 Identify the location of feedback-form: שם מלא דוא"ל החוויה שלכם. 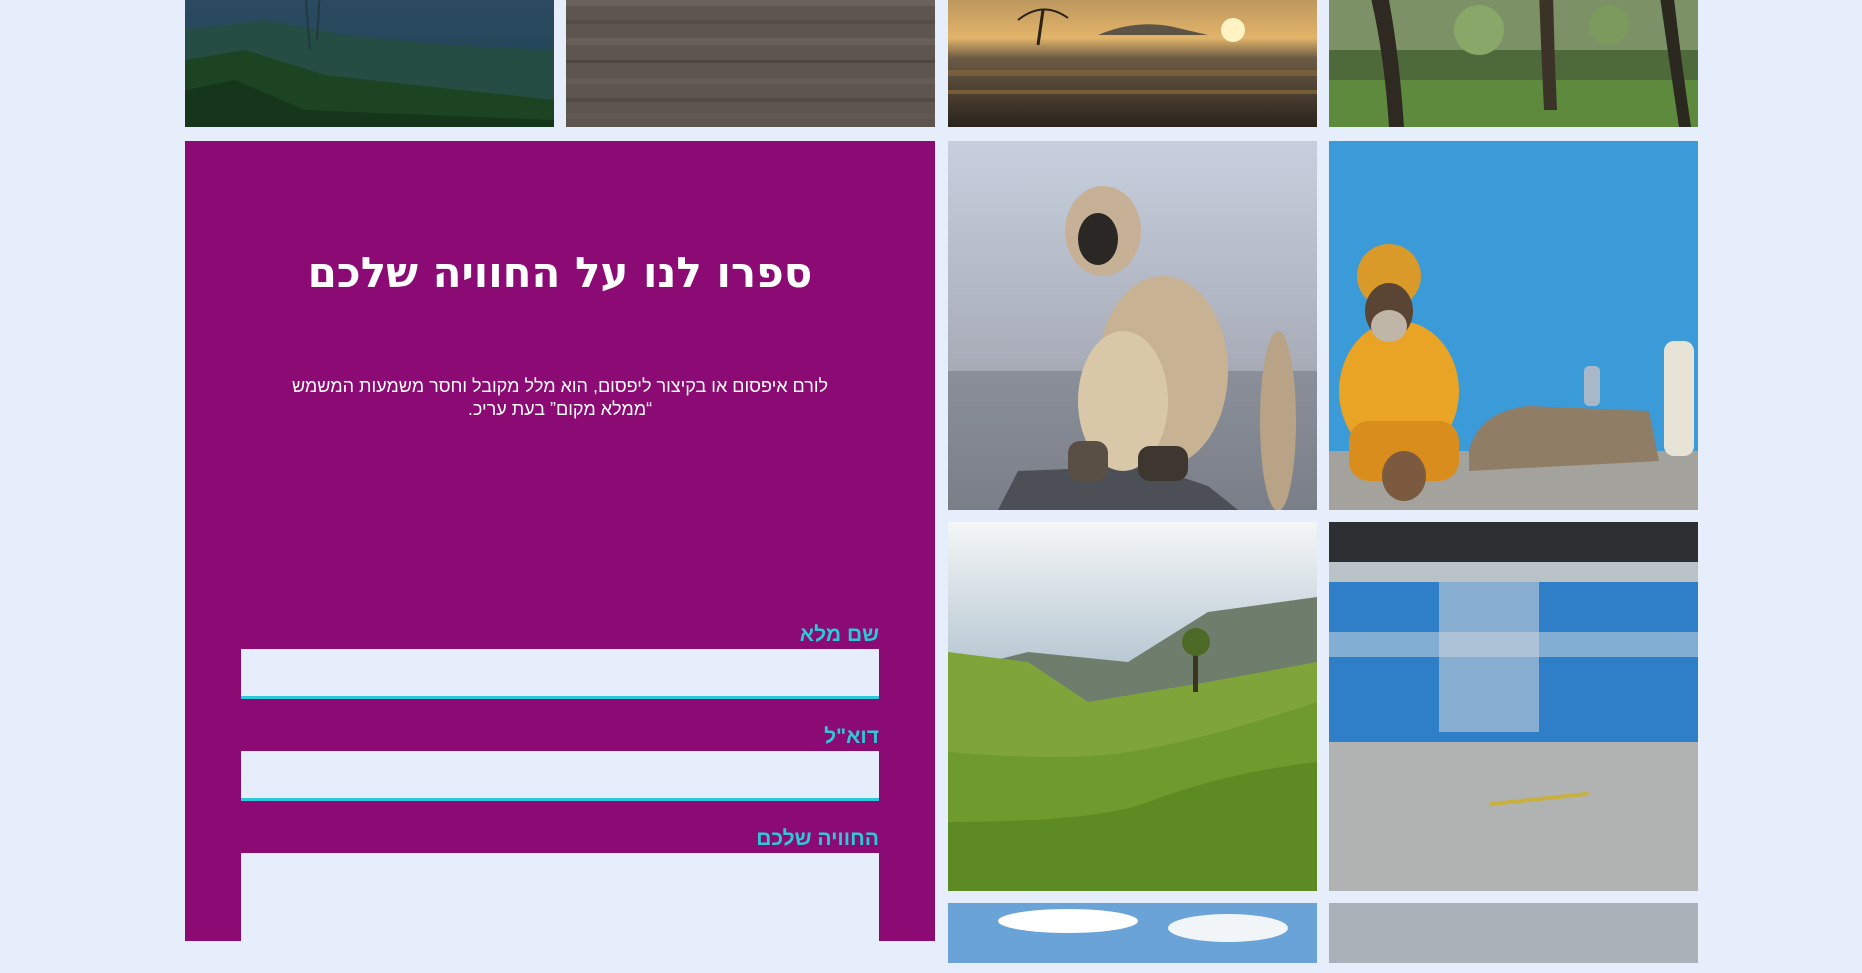
(560, 797).